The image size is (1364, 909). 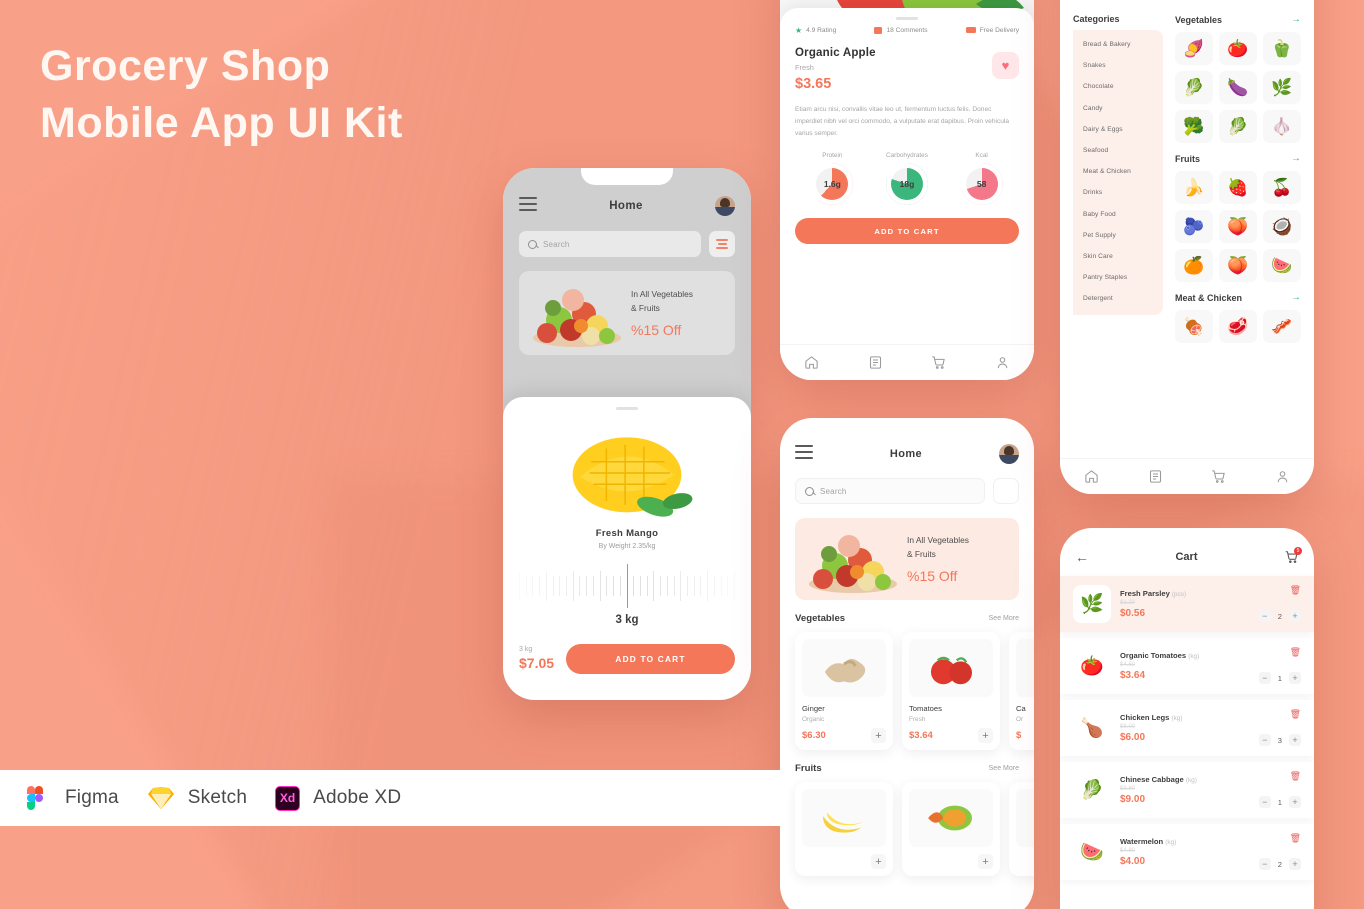 I want to click on category-thumbnail: 🥓, so click(x=1282, y=326).